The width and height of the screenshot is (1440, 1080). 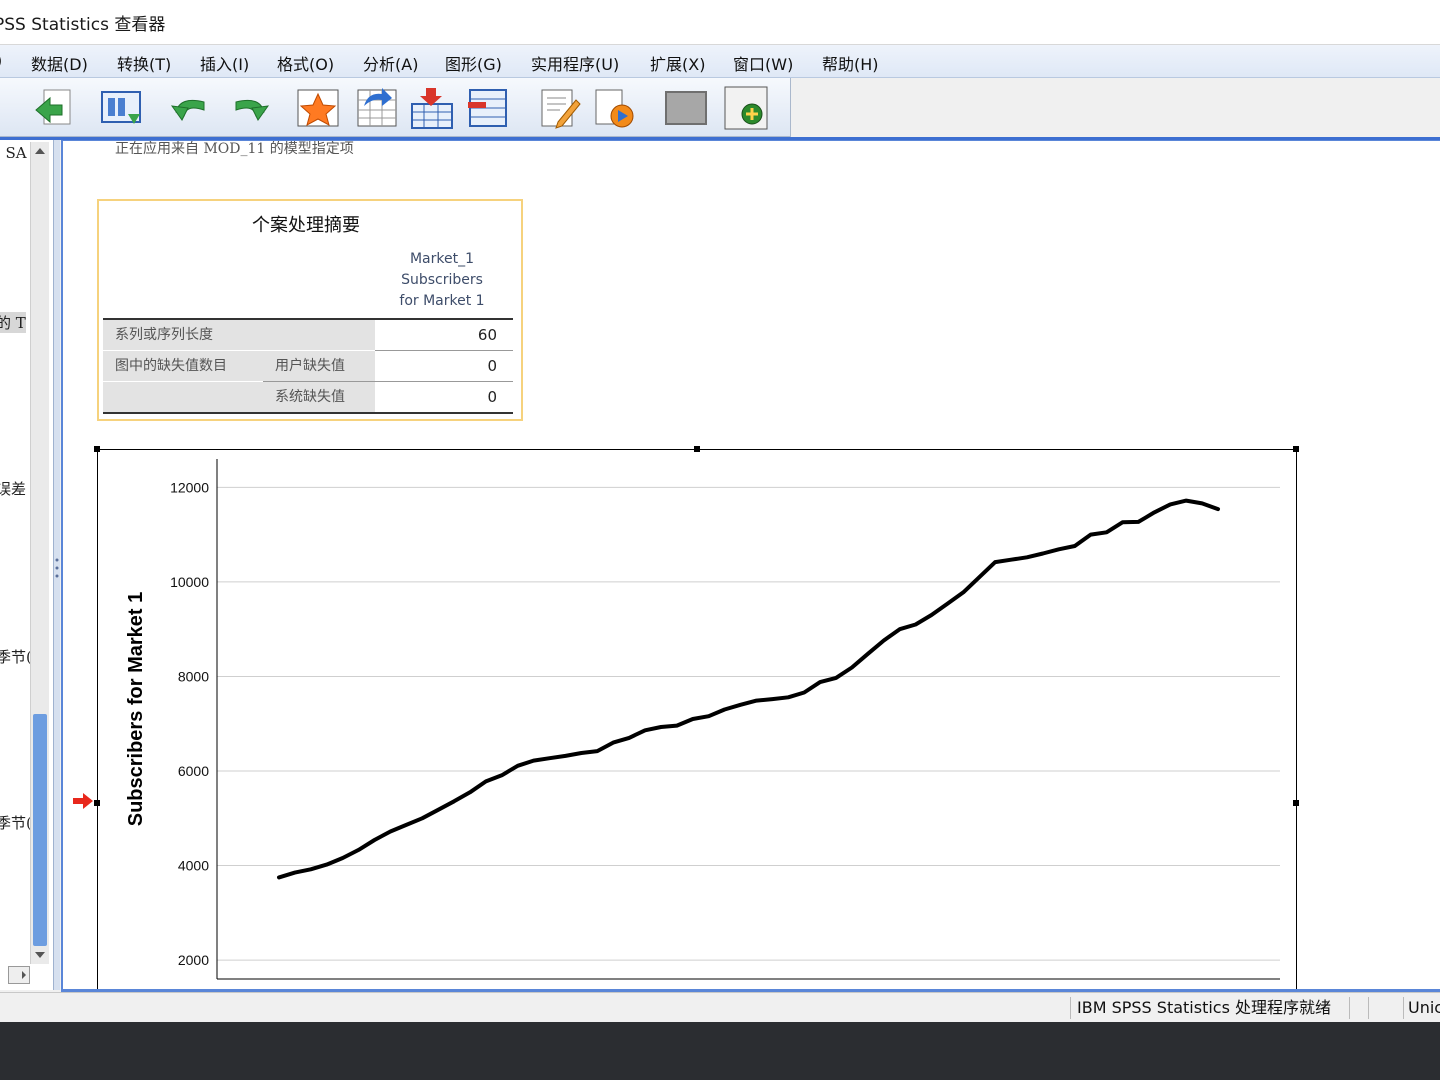 I want to click on toolbar, so click(x=395, y=107).